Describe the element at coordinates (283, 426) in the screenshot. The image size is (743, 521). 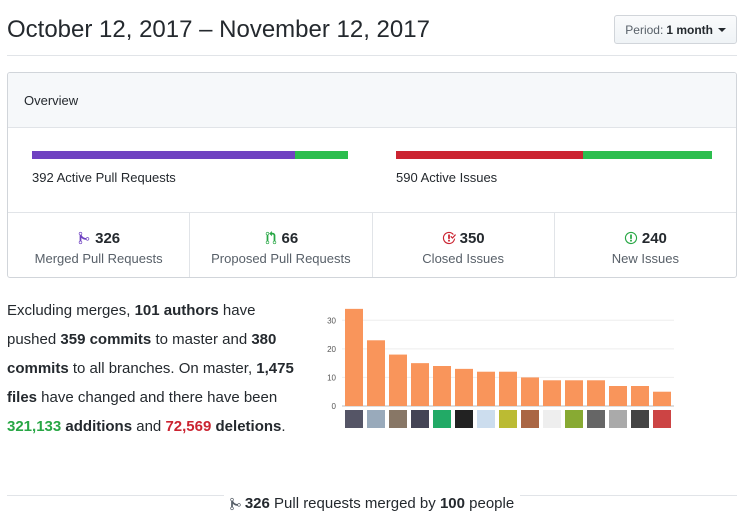
I see `summary-text: .` at that location.